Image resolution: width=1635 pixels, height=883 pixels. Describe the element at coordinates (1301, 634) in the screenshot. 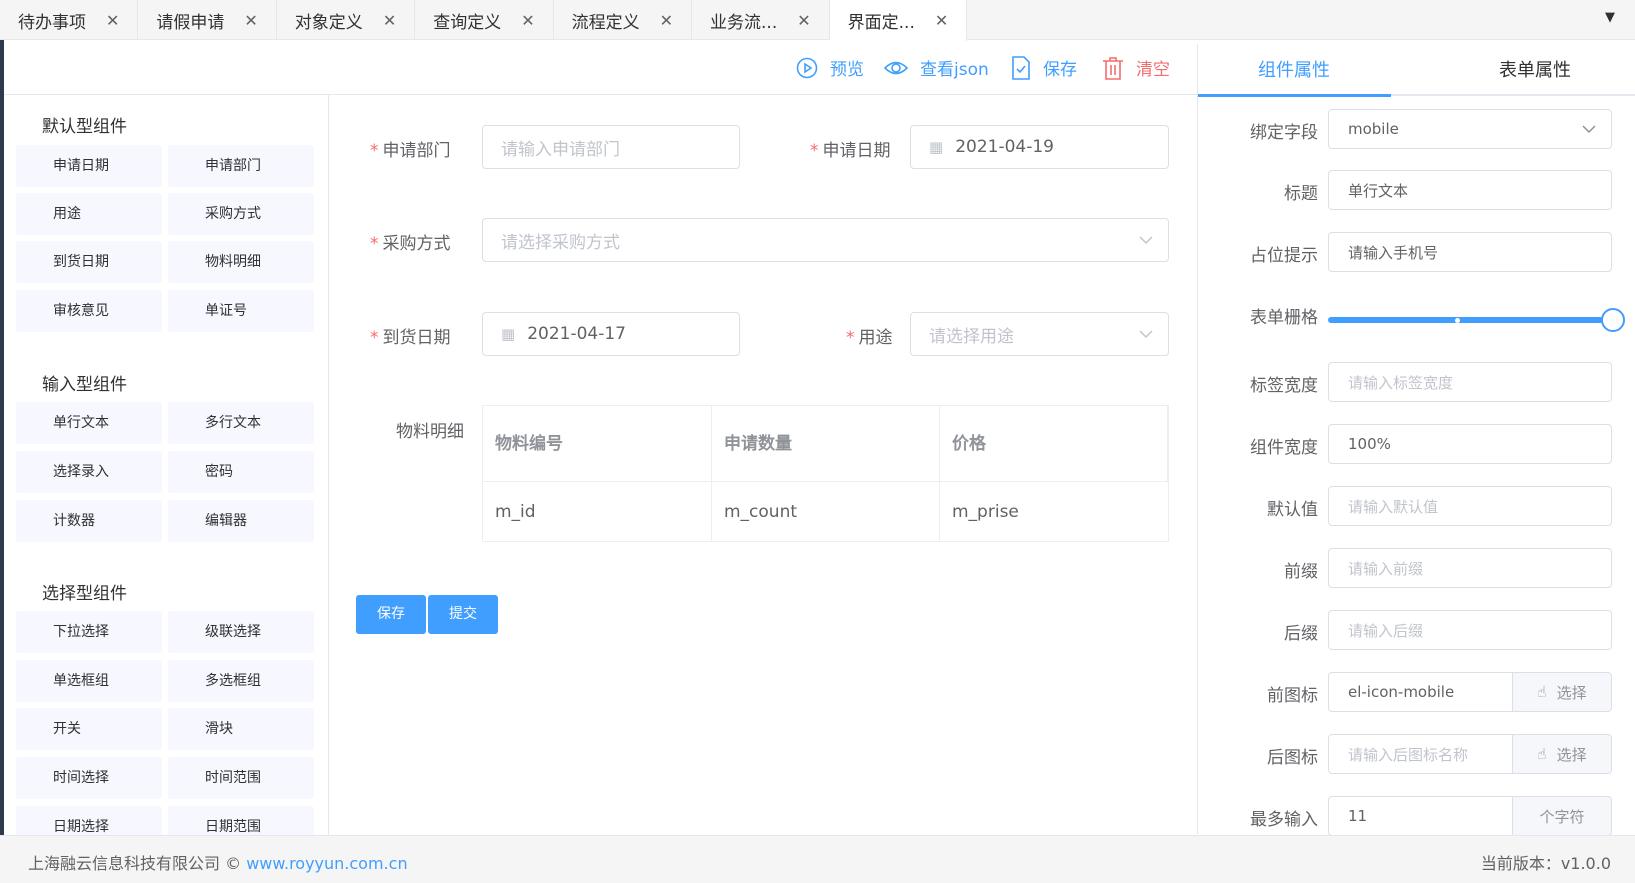

I see `suffix-label: 后缀` at that location.